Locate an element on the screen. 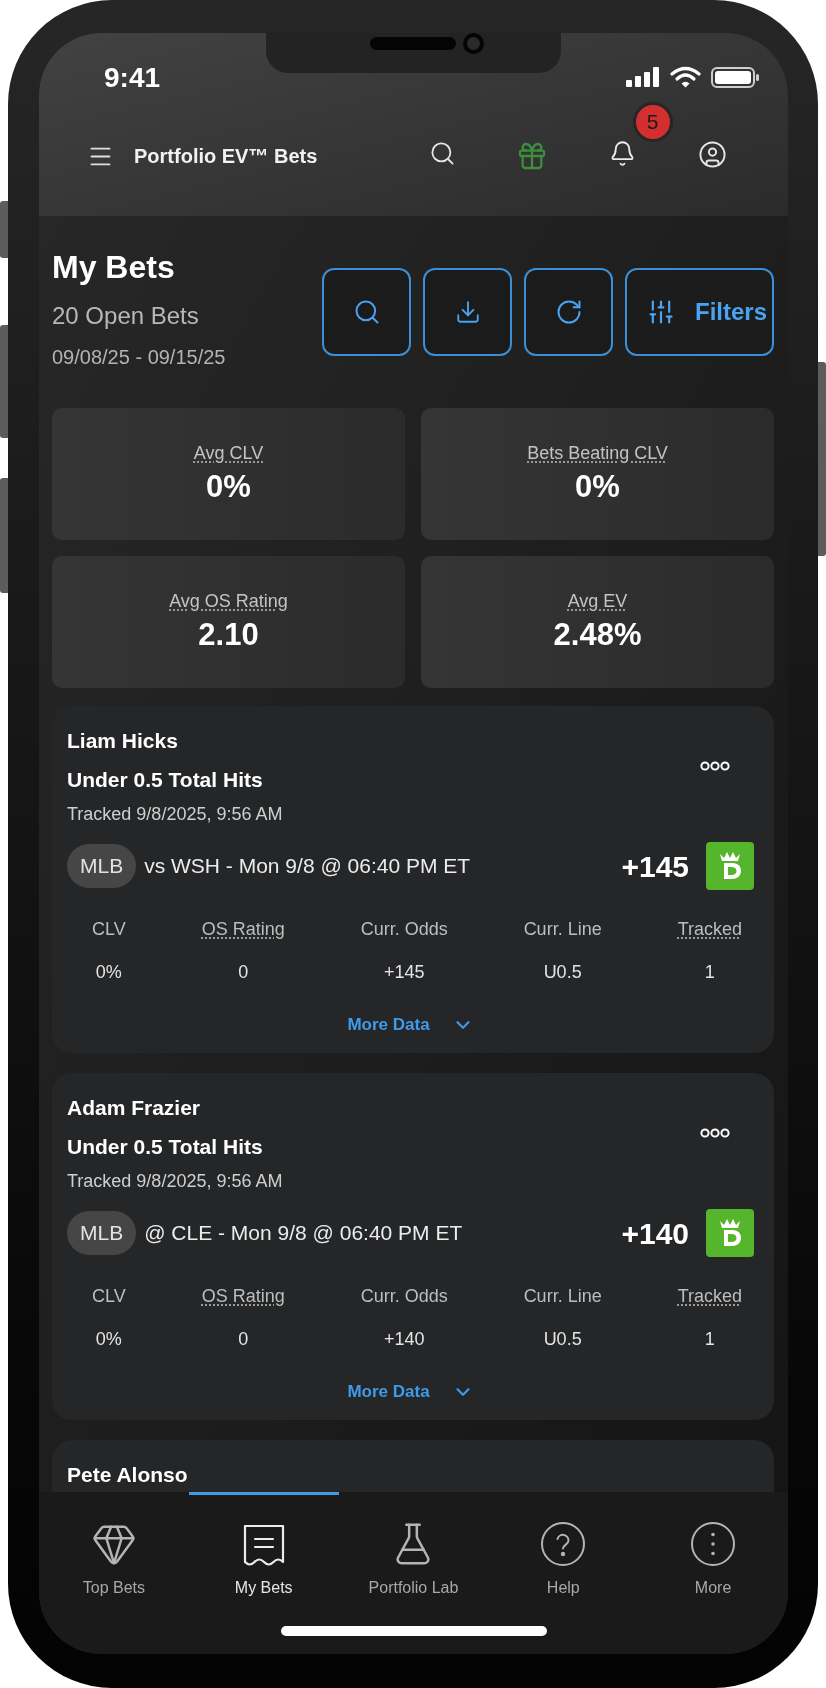 This screenshot has width=826, height=1688. nav-tab: More is located at coordinates (713, 1545).